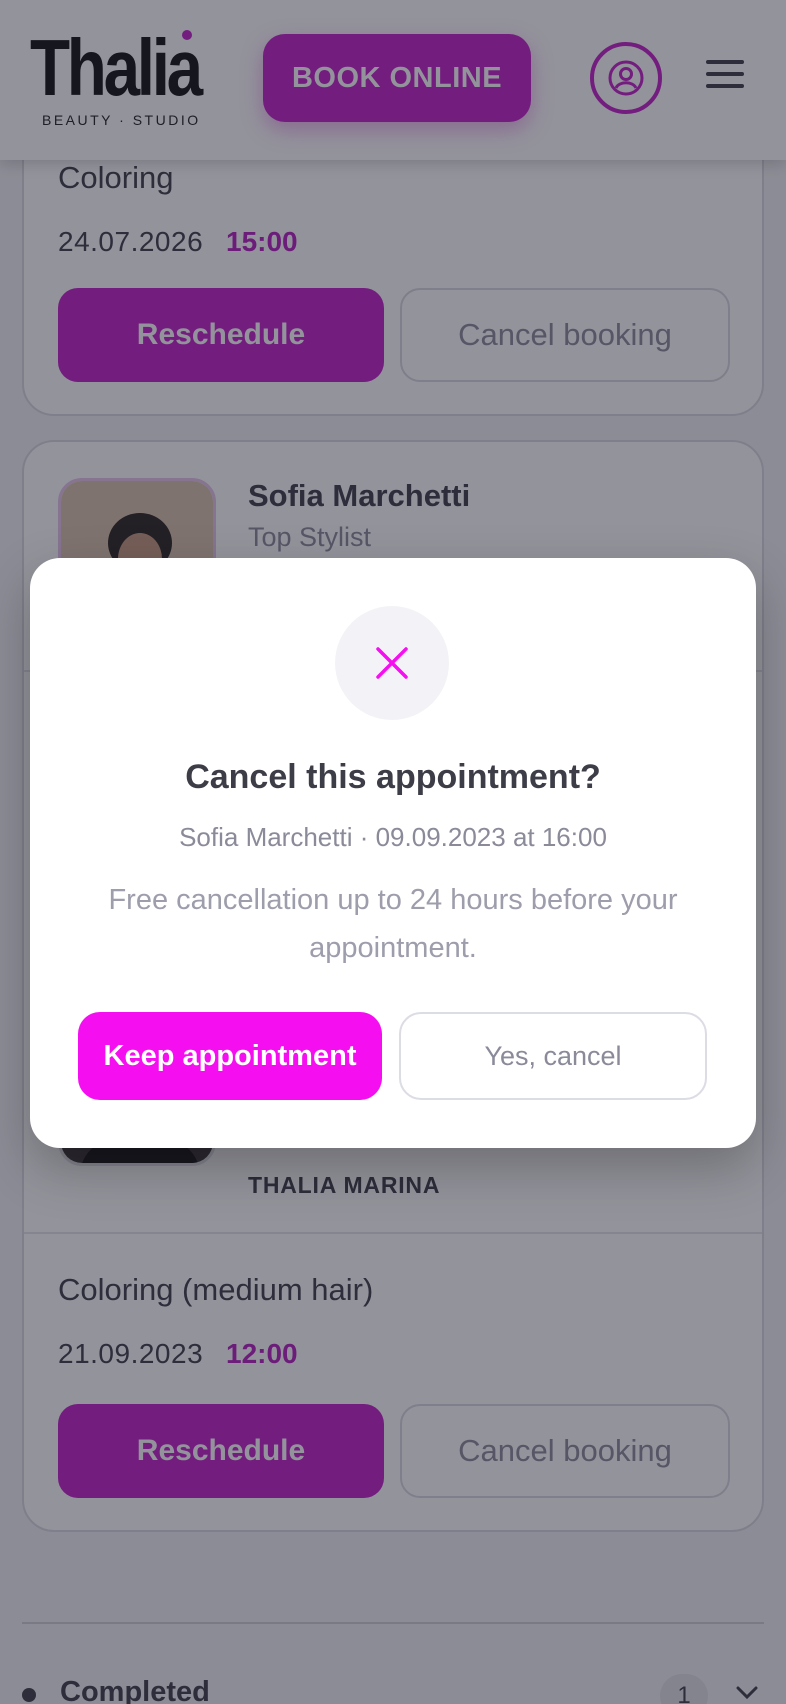  Describe the element at coordinates (393, 837) in the screenshot. I see `dialog-subtitle: Sofia Marchetti · 09.09.2023 at 16:00` at that location.